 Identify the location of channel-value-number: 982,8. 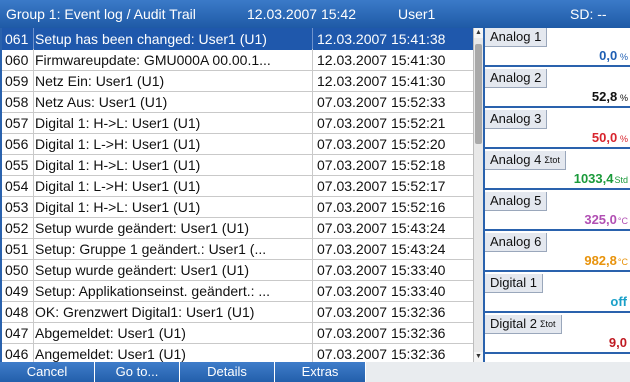
(600, 260).